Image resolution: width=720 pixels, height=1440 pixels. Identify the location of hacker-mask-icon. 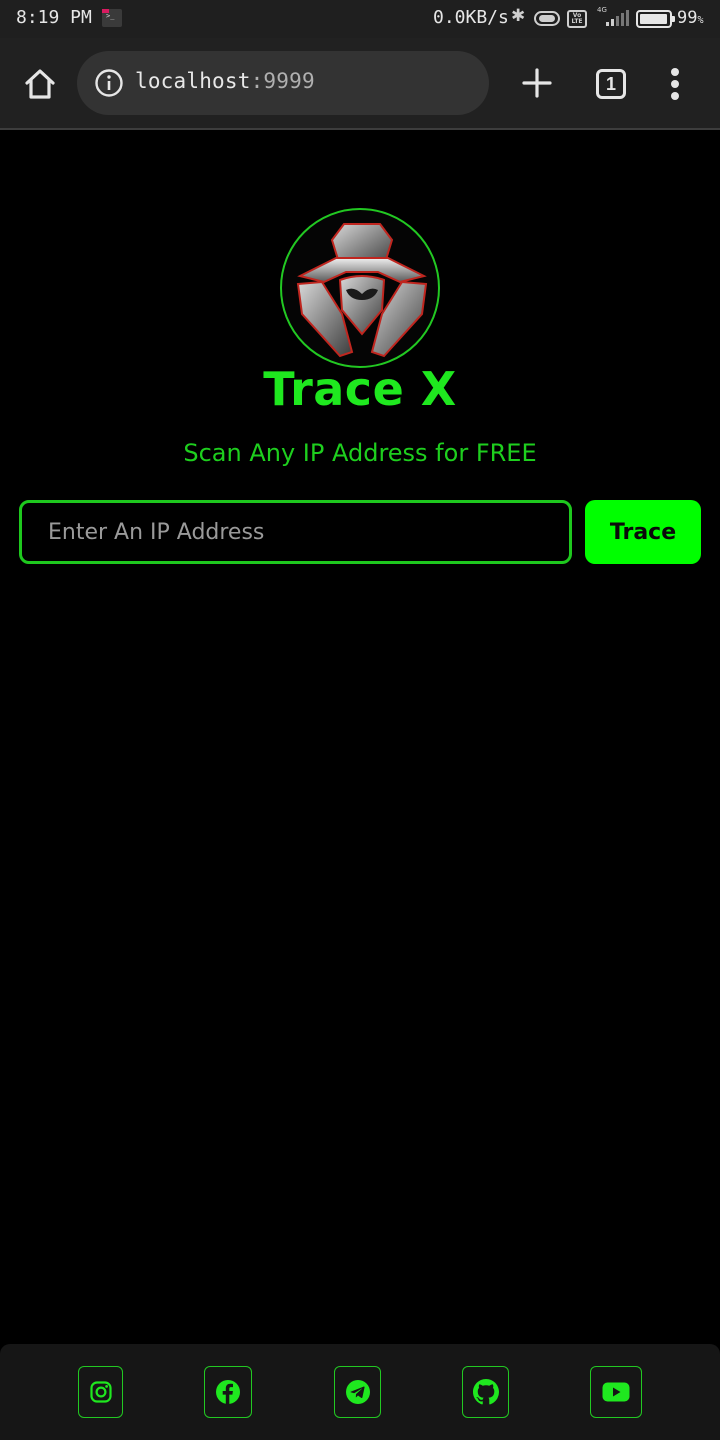
(362, 290).